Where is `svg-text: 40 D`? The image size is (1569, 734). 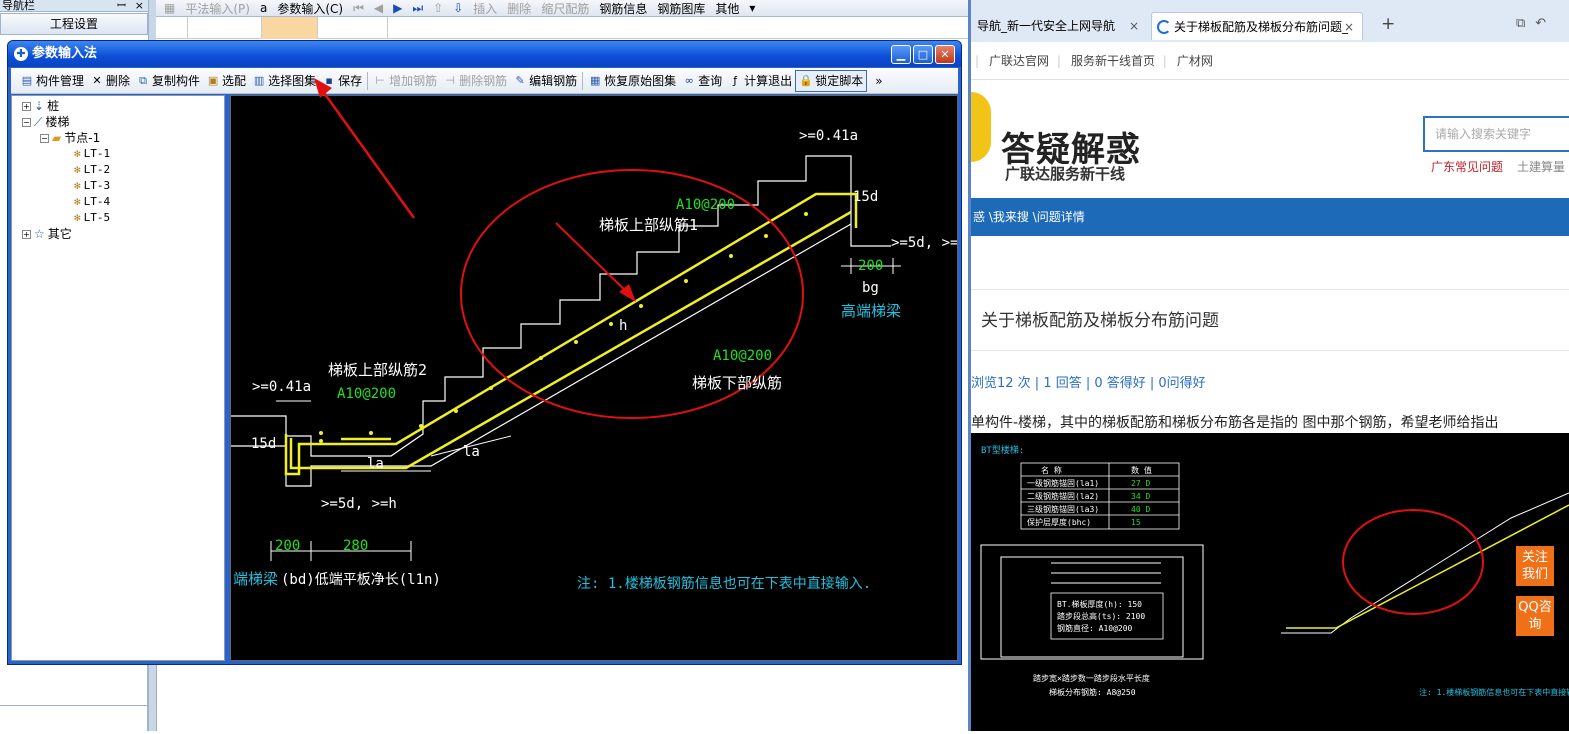 svg-text: 40 D is located at coordinates (1140, 509).